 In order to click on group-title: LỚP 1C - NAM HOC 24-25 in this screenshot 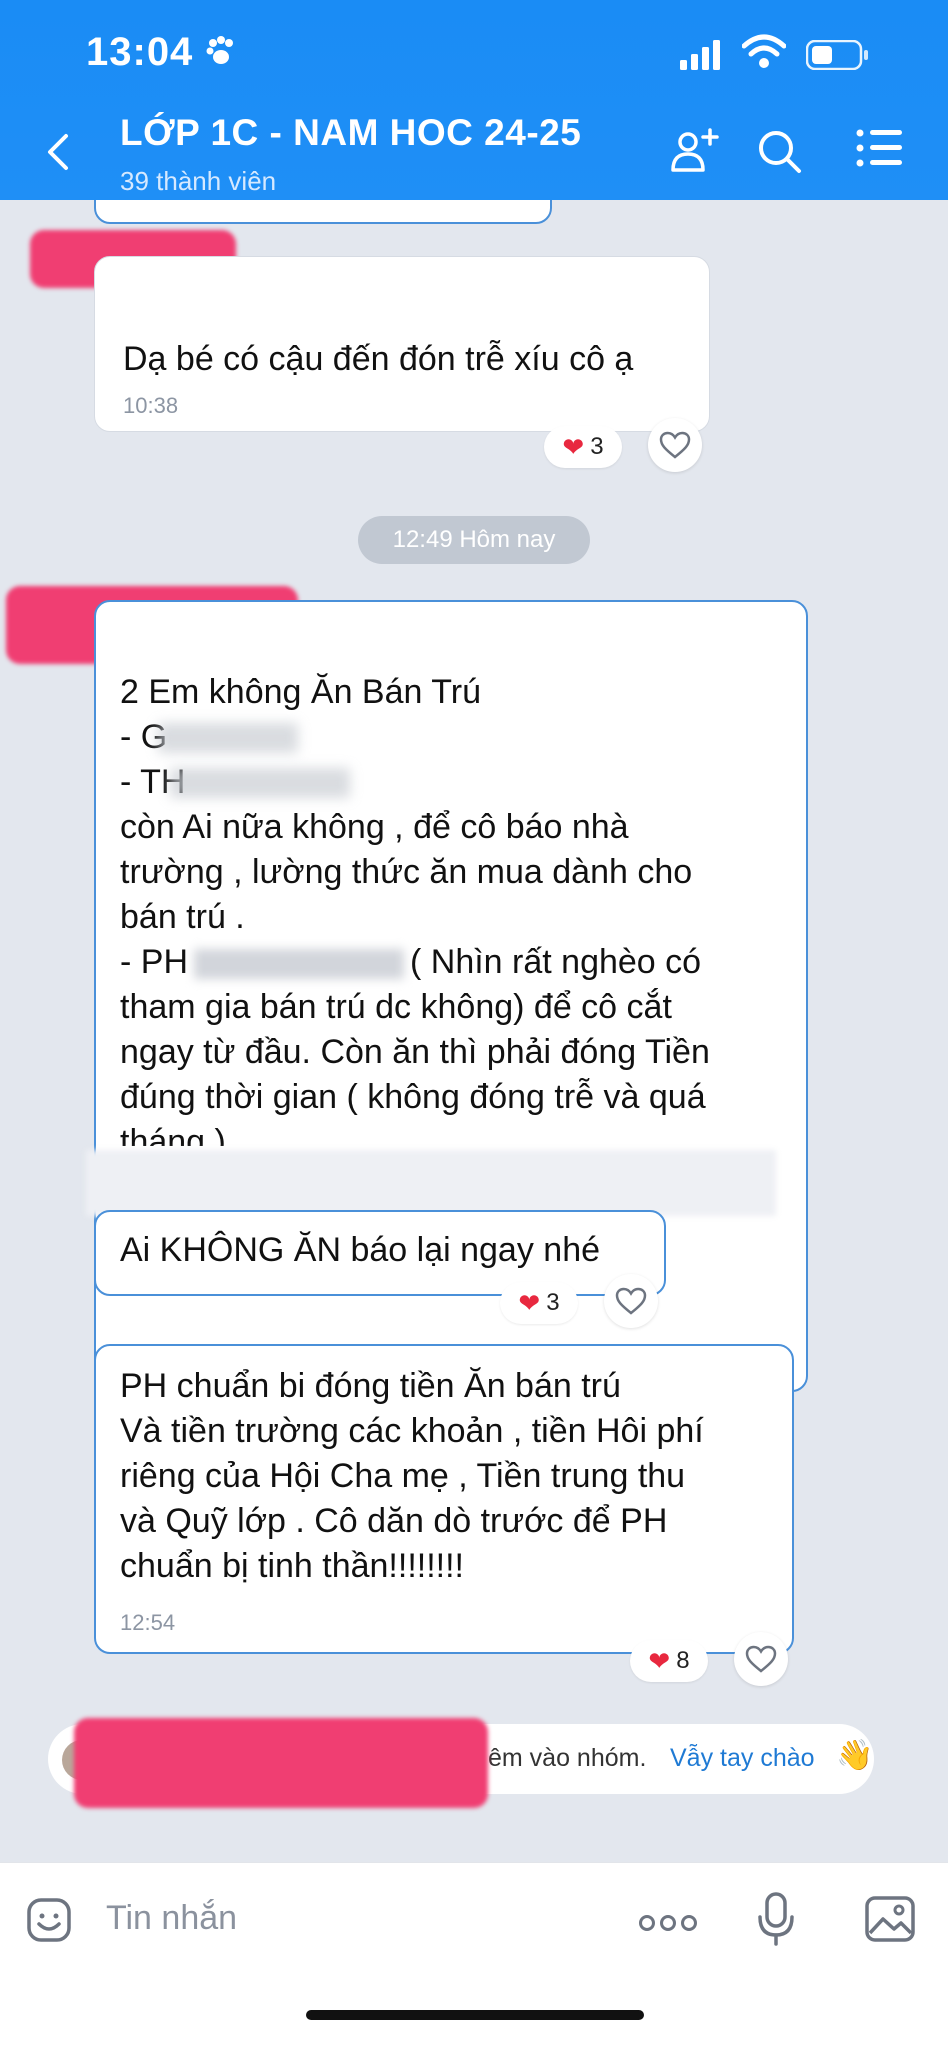, I will do `click(350, 133)`.